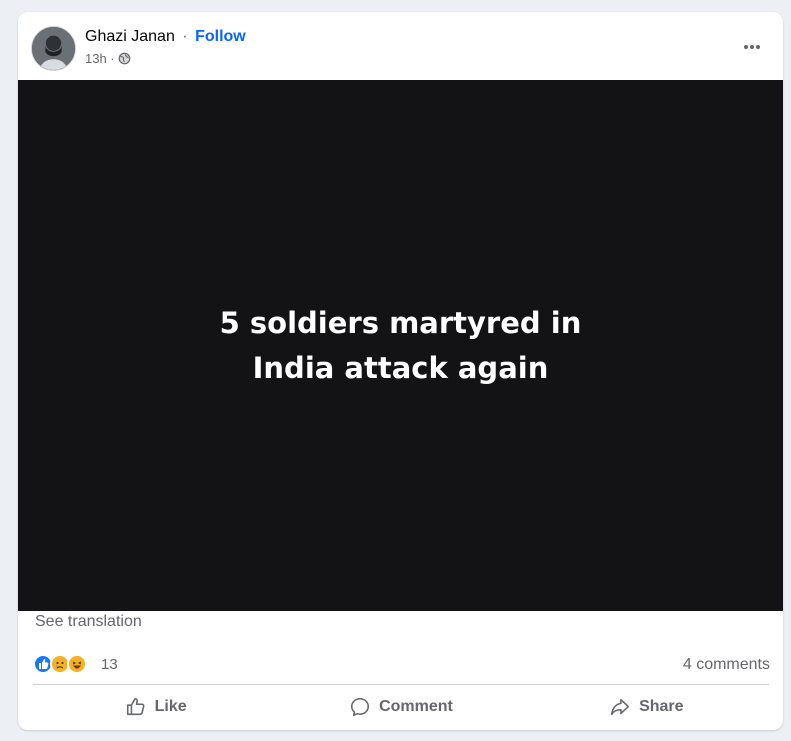 This screenshot has width=791, height=741. I want to click on share-button: Share, so click(646, 707).